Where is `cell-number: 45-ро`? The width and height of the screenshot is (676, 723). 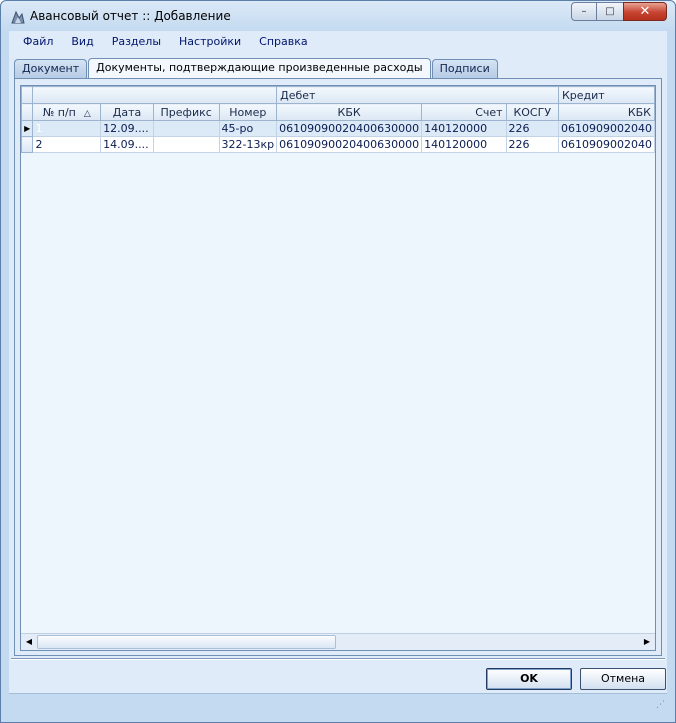
cell-number: 45-ро is located at coordinates (248, 128).